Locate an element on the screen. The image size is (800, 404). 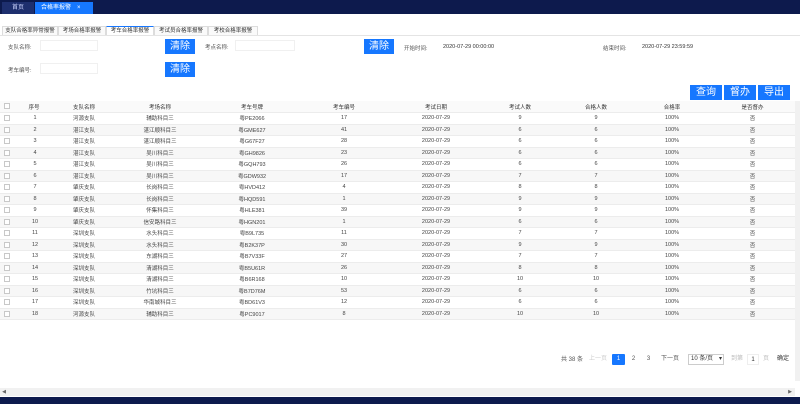
table-row: 4 湛江支队 吴川科目三 粤GH9826 23 2020-07-29 6 6 100% 否 is located at coordinates (397, 153).